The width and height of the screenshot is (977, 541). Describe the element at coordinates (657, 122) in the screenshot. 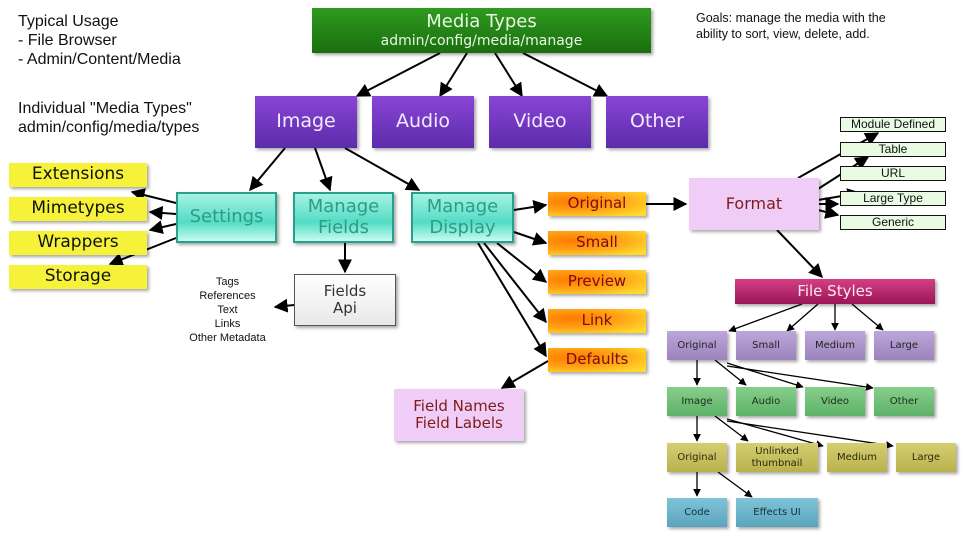

I see `media-type-other-node: Other` at that location.